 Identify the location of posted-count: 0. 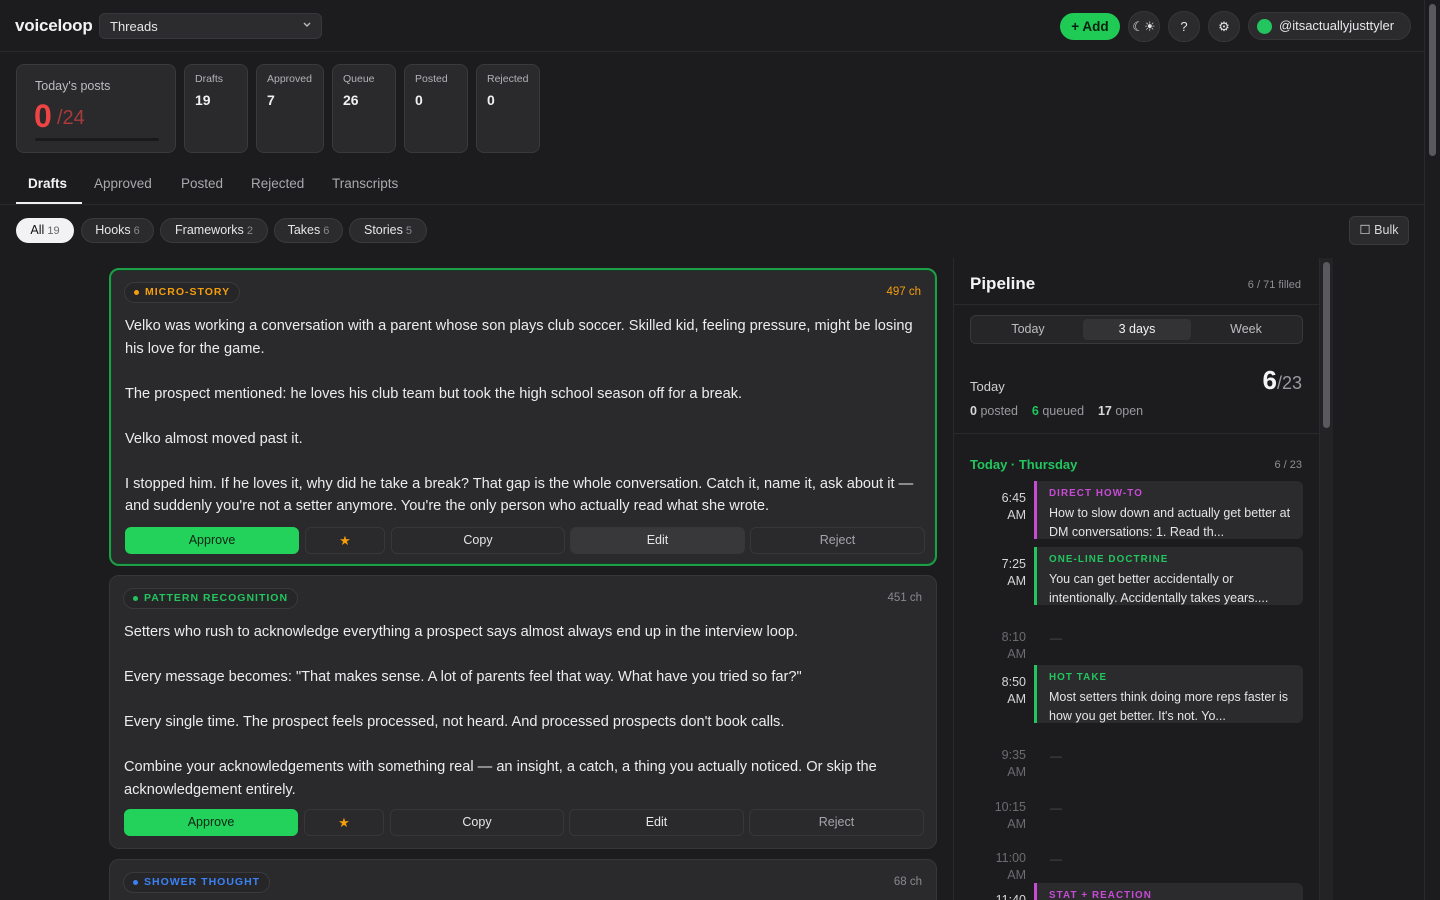
(973, 411).